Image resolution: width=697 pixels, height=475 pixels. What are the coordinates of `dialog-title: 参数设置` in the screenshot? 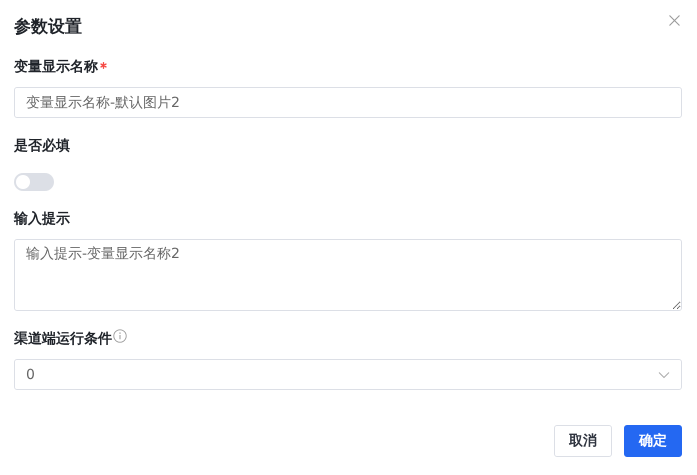 It's located at (48, 27).